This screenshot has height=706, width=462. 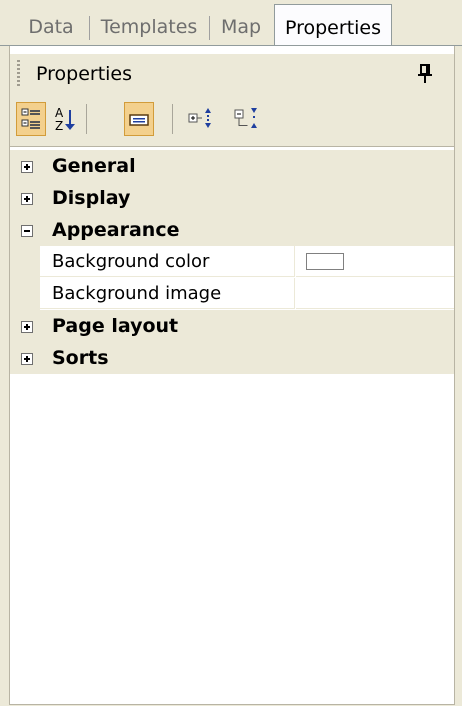 I want to click on property-value-background-color, so click(x=375, y=261).